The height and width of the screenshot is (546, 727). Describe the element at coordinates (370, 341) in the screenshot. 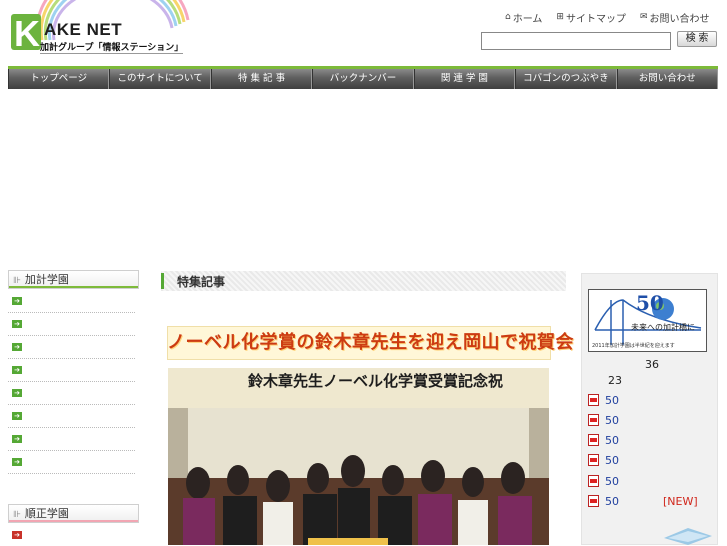

I see `feature-headline: ノーベル化学賞の鈴木章先生を迎え岡山で祝賀会` at that location.